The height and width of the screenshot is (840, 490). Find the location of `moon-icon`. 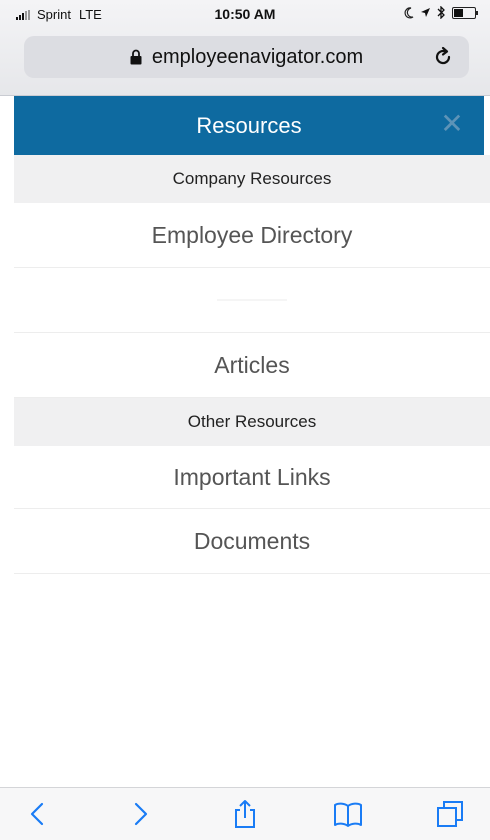

moon-icon is located at coordinates (409, 12).